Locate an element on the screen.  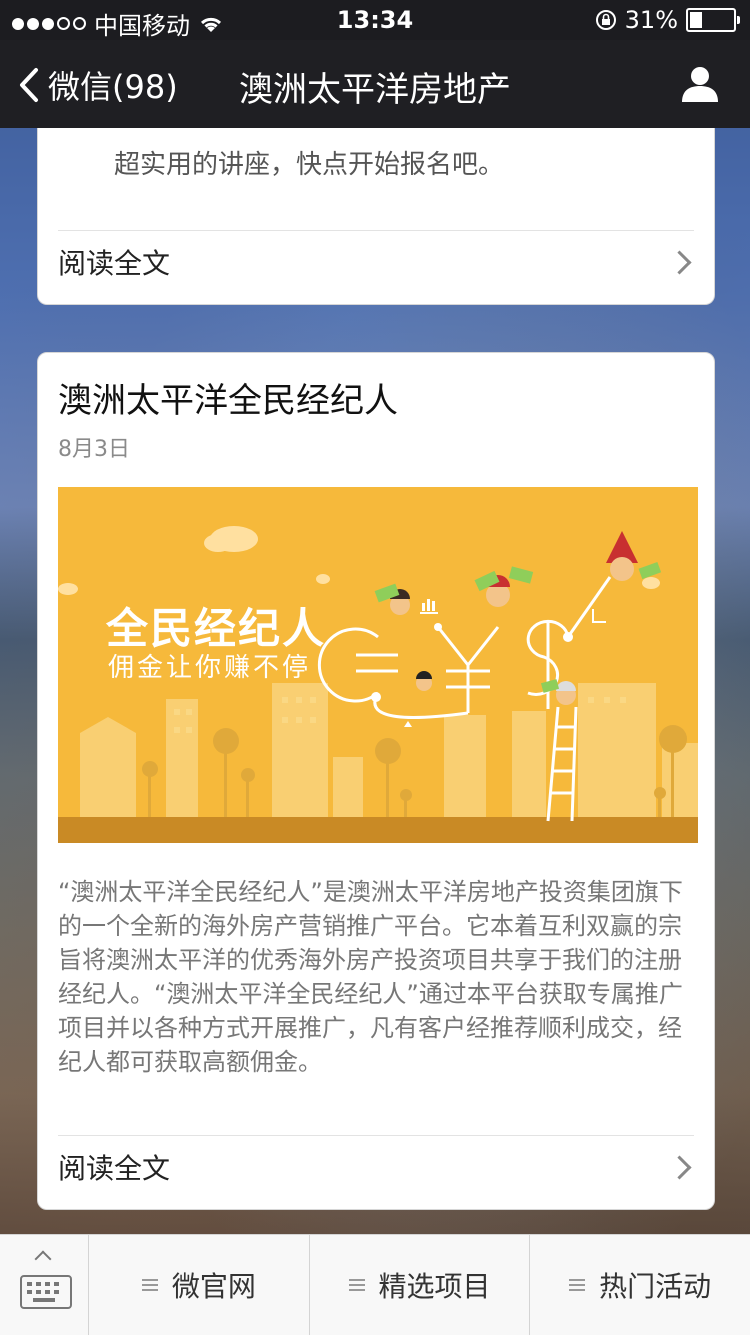
battery-icon is located at coordinates (713, 20).